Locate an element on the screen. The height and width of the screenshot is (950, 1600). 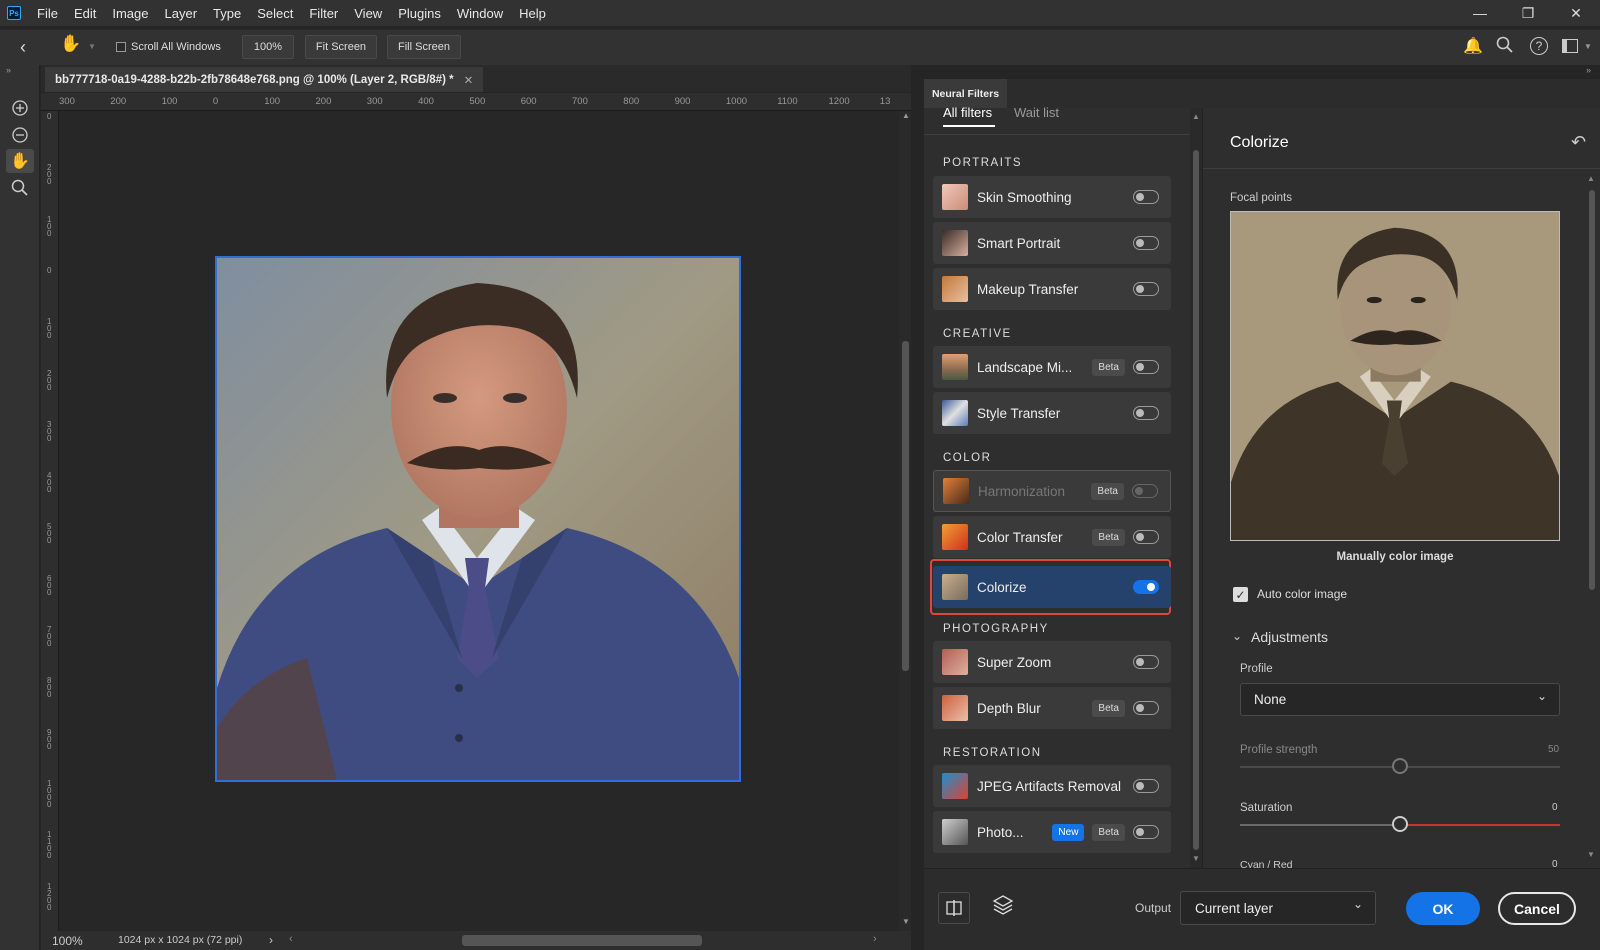
menu-filter: Filter is located at coordinates (323, 13).